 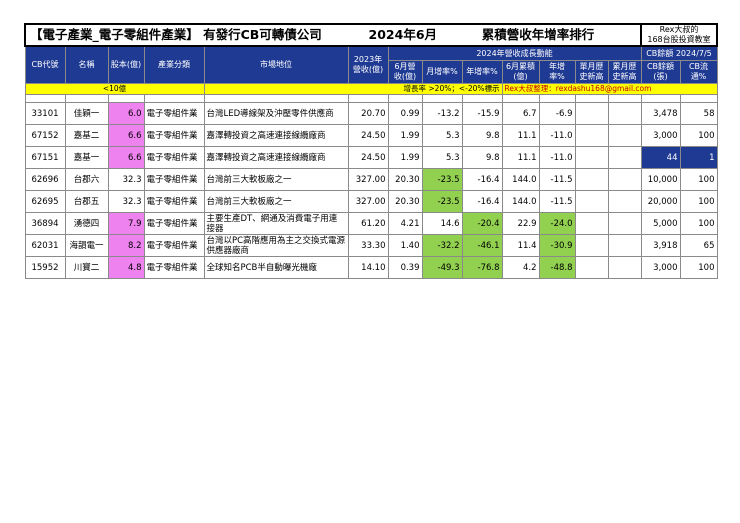 I want to click on cell-jun-rev: 0.39, so click(x=405, y=267).